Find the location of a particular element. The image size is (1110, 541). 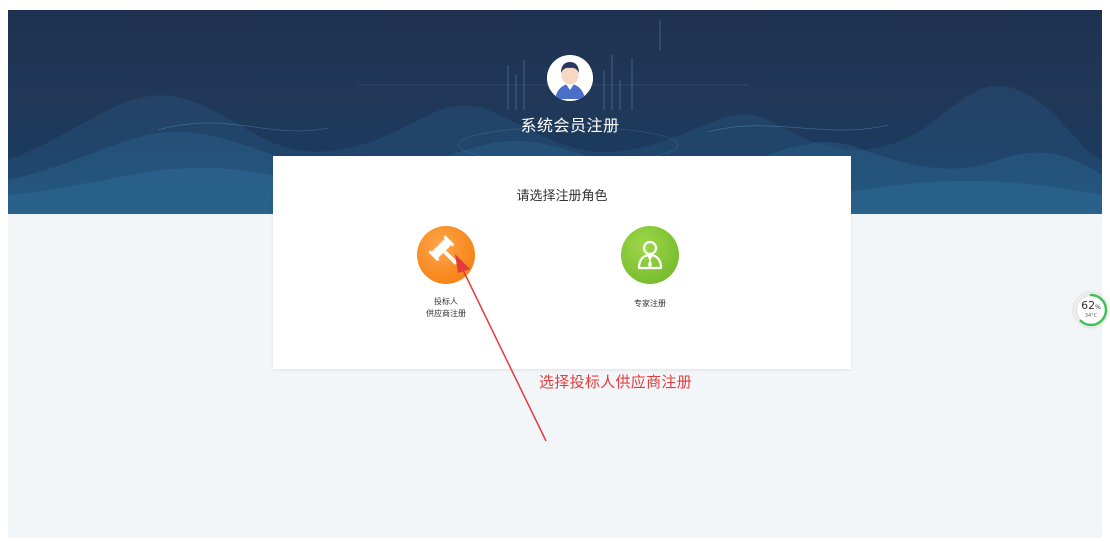

expert-icon-circle is located at coordinates (650, 255).